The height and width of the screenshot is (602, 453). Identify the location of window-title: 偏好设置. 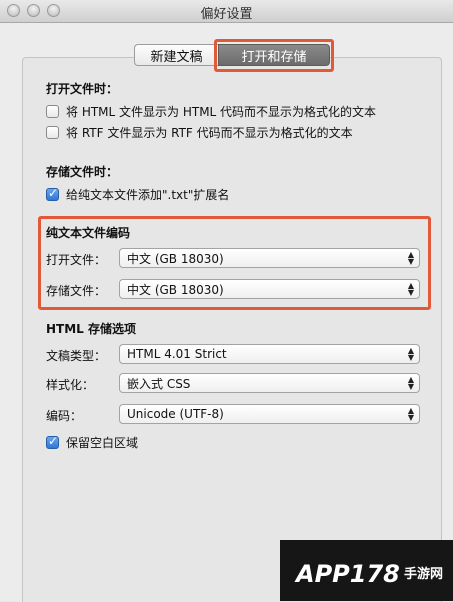
(226, 14).